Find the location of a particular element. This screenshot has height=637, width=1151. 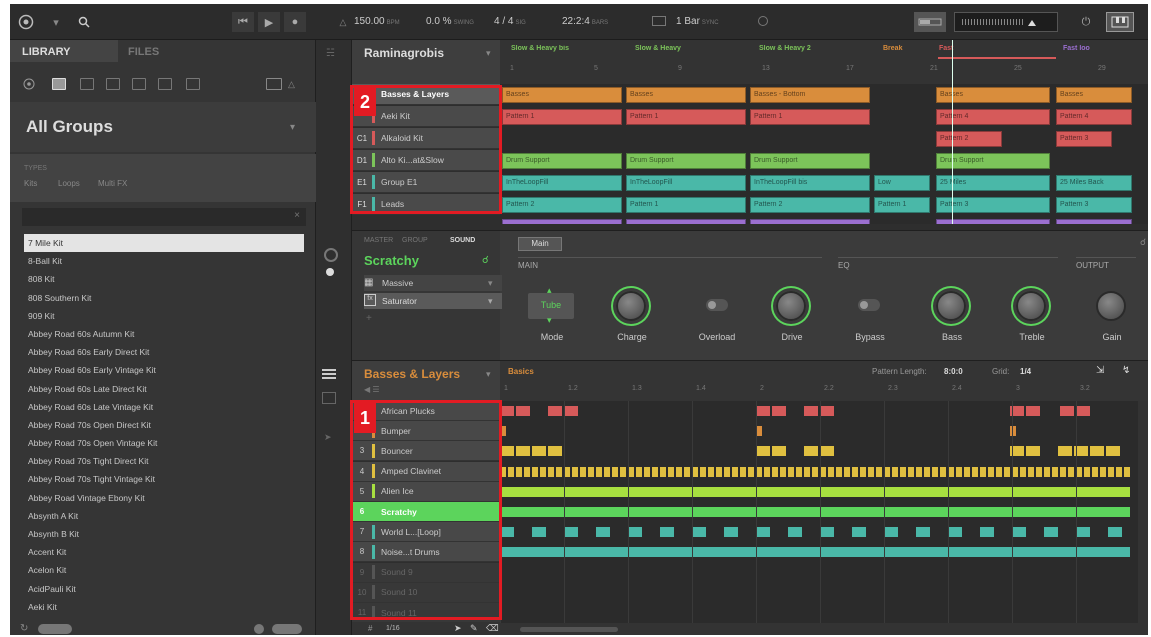

group-header: Basses & Layers ▾ ◀ ☰ is located at coordinates (426, 381).